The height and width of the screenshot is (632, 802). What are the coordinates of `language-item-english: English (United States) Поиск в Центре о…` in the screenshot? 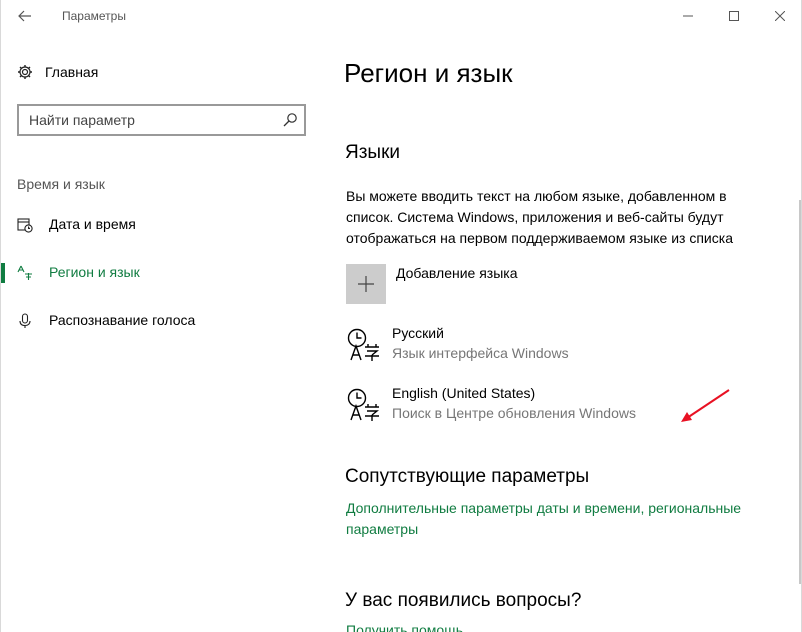 It's located at (536, 407).